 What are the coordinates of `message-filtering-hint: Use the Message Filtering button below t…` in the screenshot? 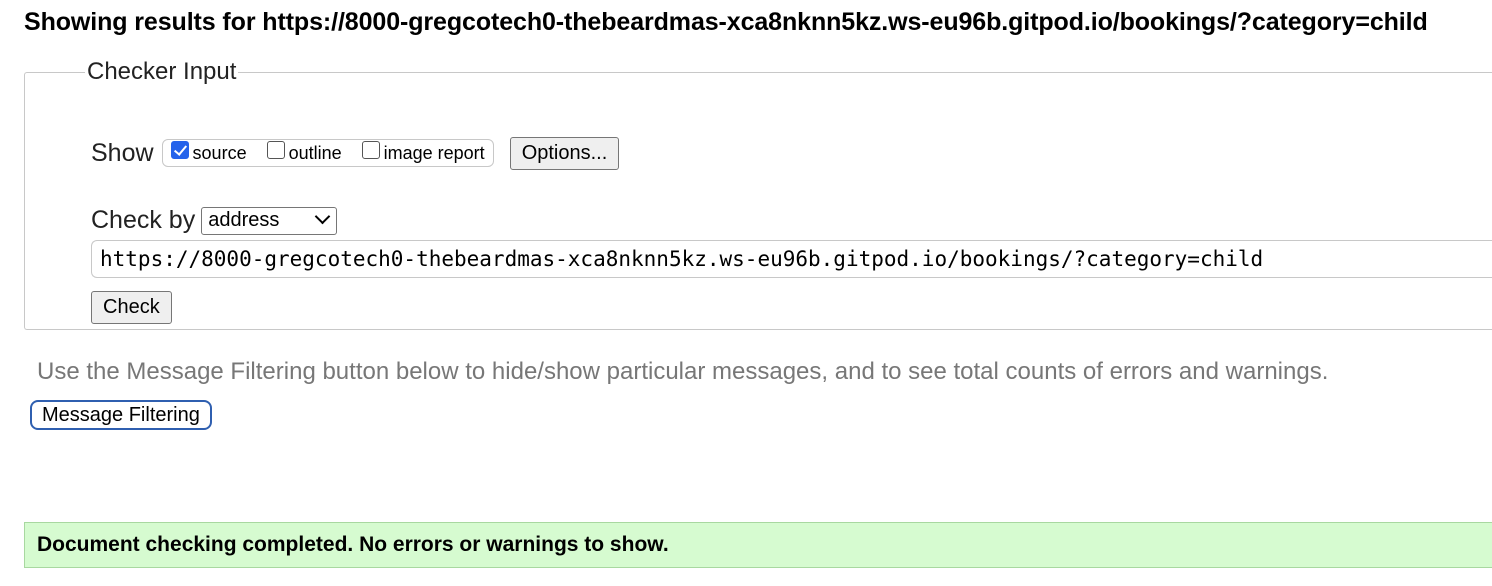 It's located at (683, 371).